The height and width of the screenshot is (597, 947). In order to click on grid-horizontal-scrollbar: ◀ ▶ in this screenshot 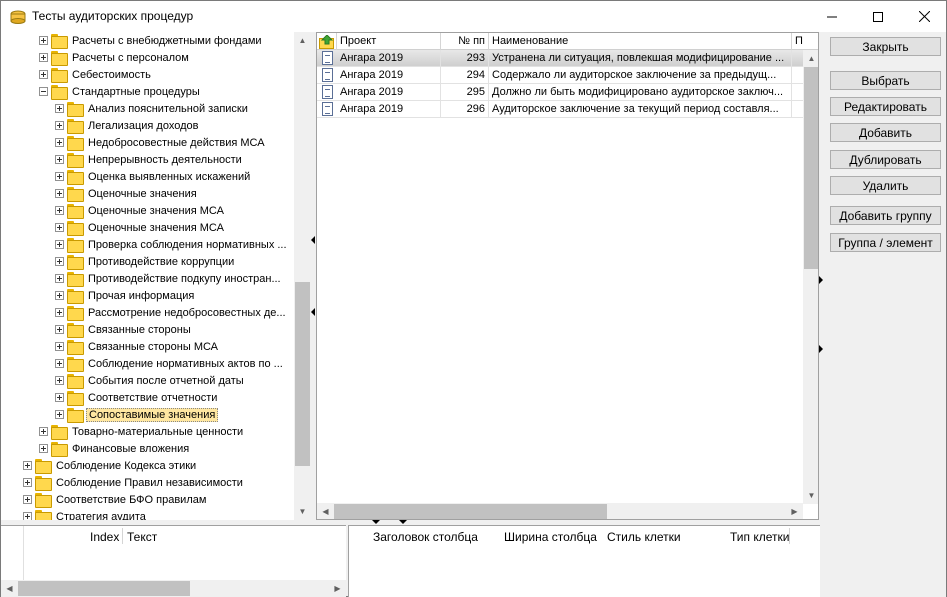, I will do `click(560, 511)`.